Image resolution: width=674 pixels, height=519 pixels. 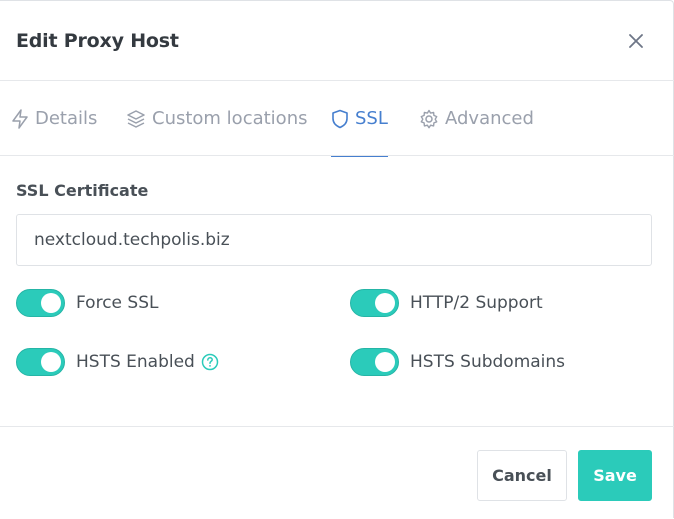 I want to click on http2-support-label: HTTP/2 Support, so click(x=476, y=303).